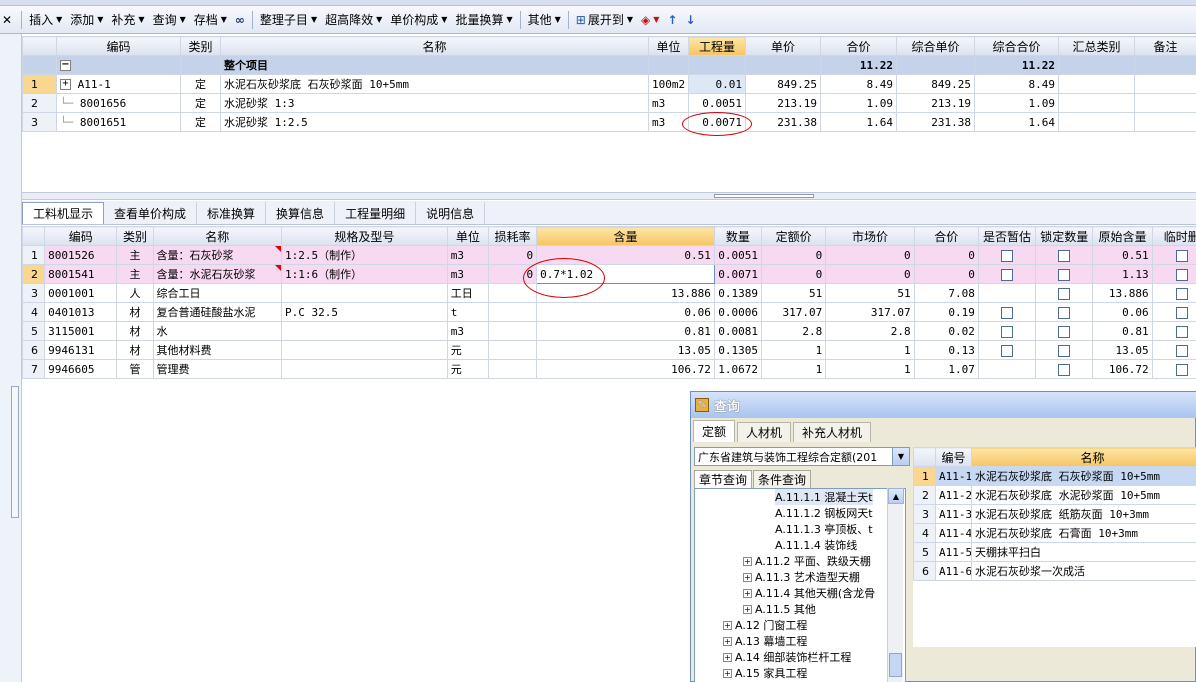 The width and height of the screenshot is (1196, 682). What do you see at coordinates (782, 479) in the screenshot?
I see `tab-condition-query: 条件查询` at bounding box center [782, 479].